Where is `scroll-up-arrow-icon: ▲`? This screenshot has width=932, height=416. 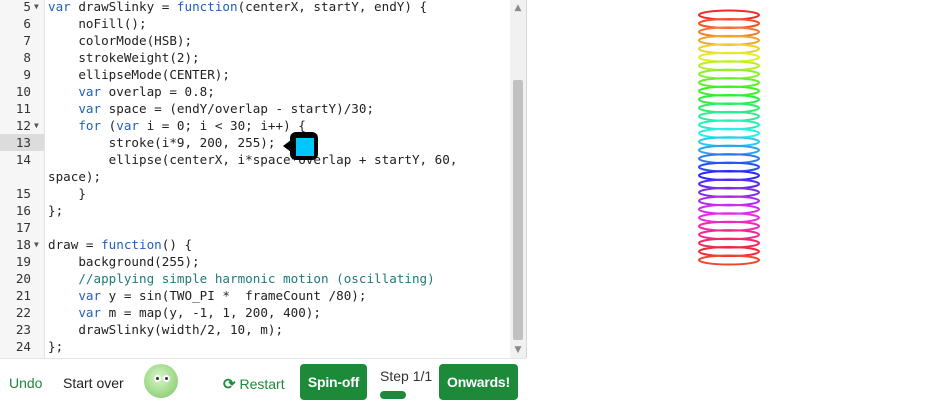
scroll-up-arrow-icon: ▲ is located at coordinates (518, 8).